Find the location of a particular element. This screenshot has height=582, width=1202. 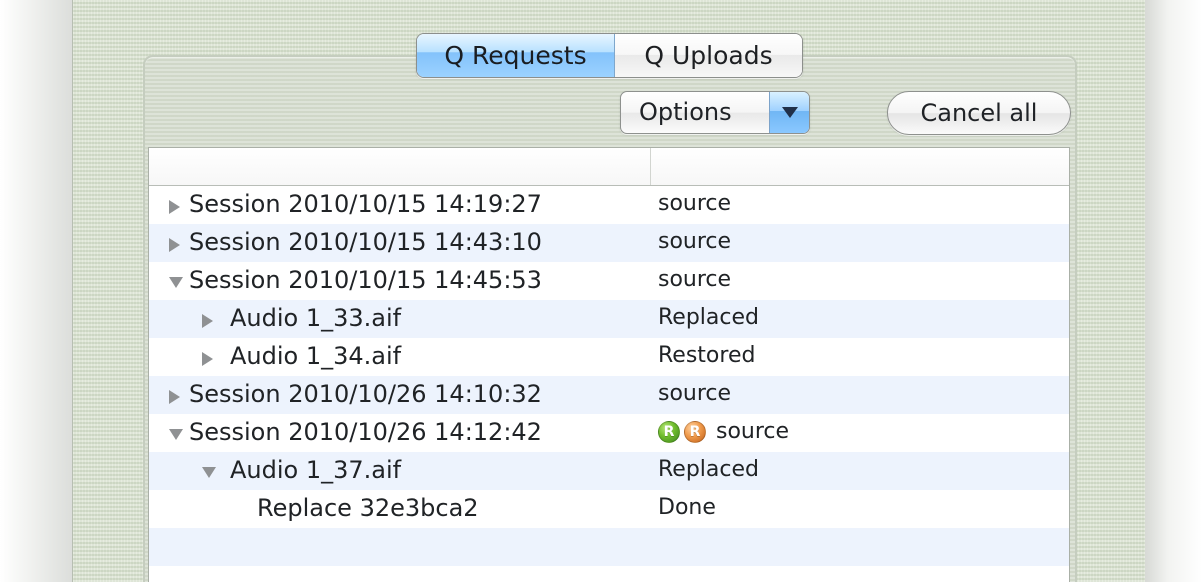

orange-r-badge-icon: R is located at coordinates (695, 432).